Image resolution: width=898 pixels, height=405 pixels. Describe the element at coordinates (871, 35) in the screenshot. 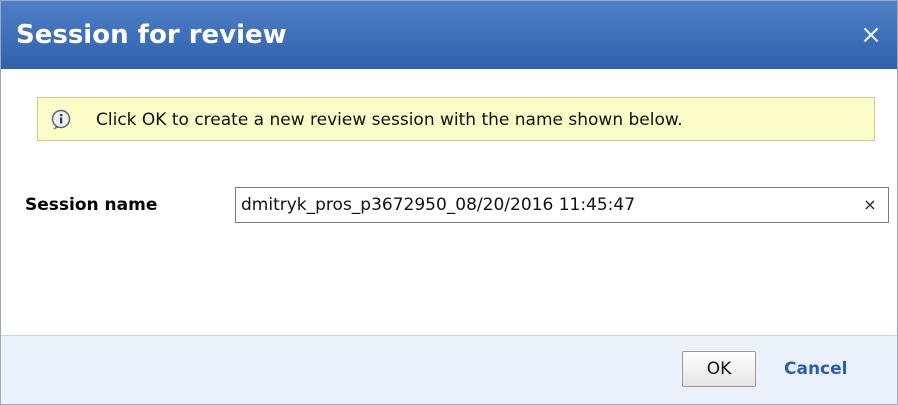

I see `close-icon: ×` at that location.